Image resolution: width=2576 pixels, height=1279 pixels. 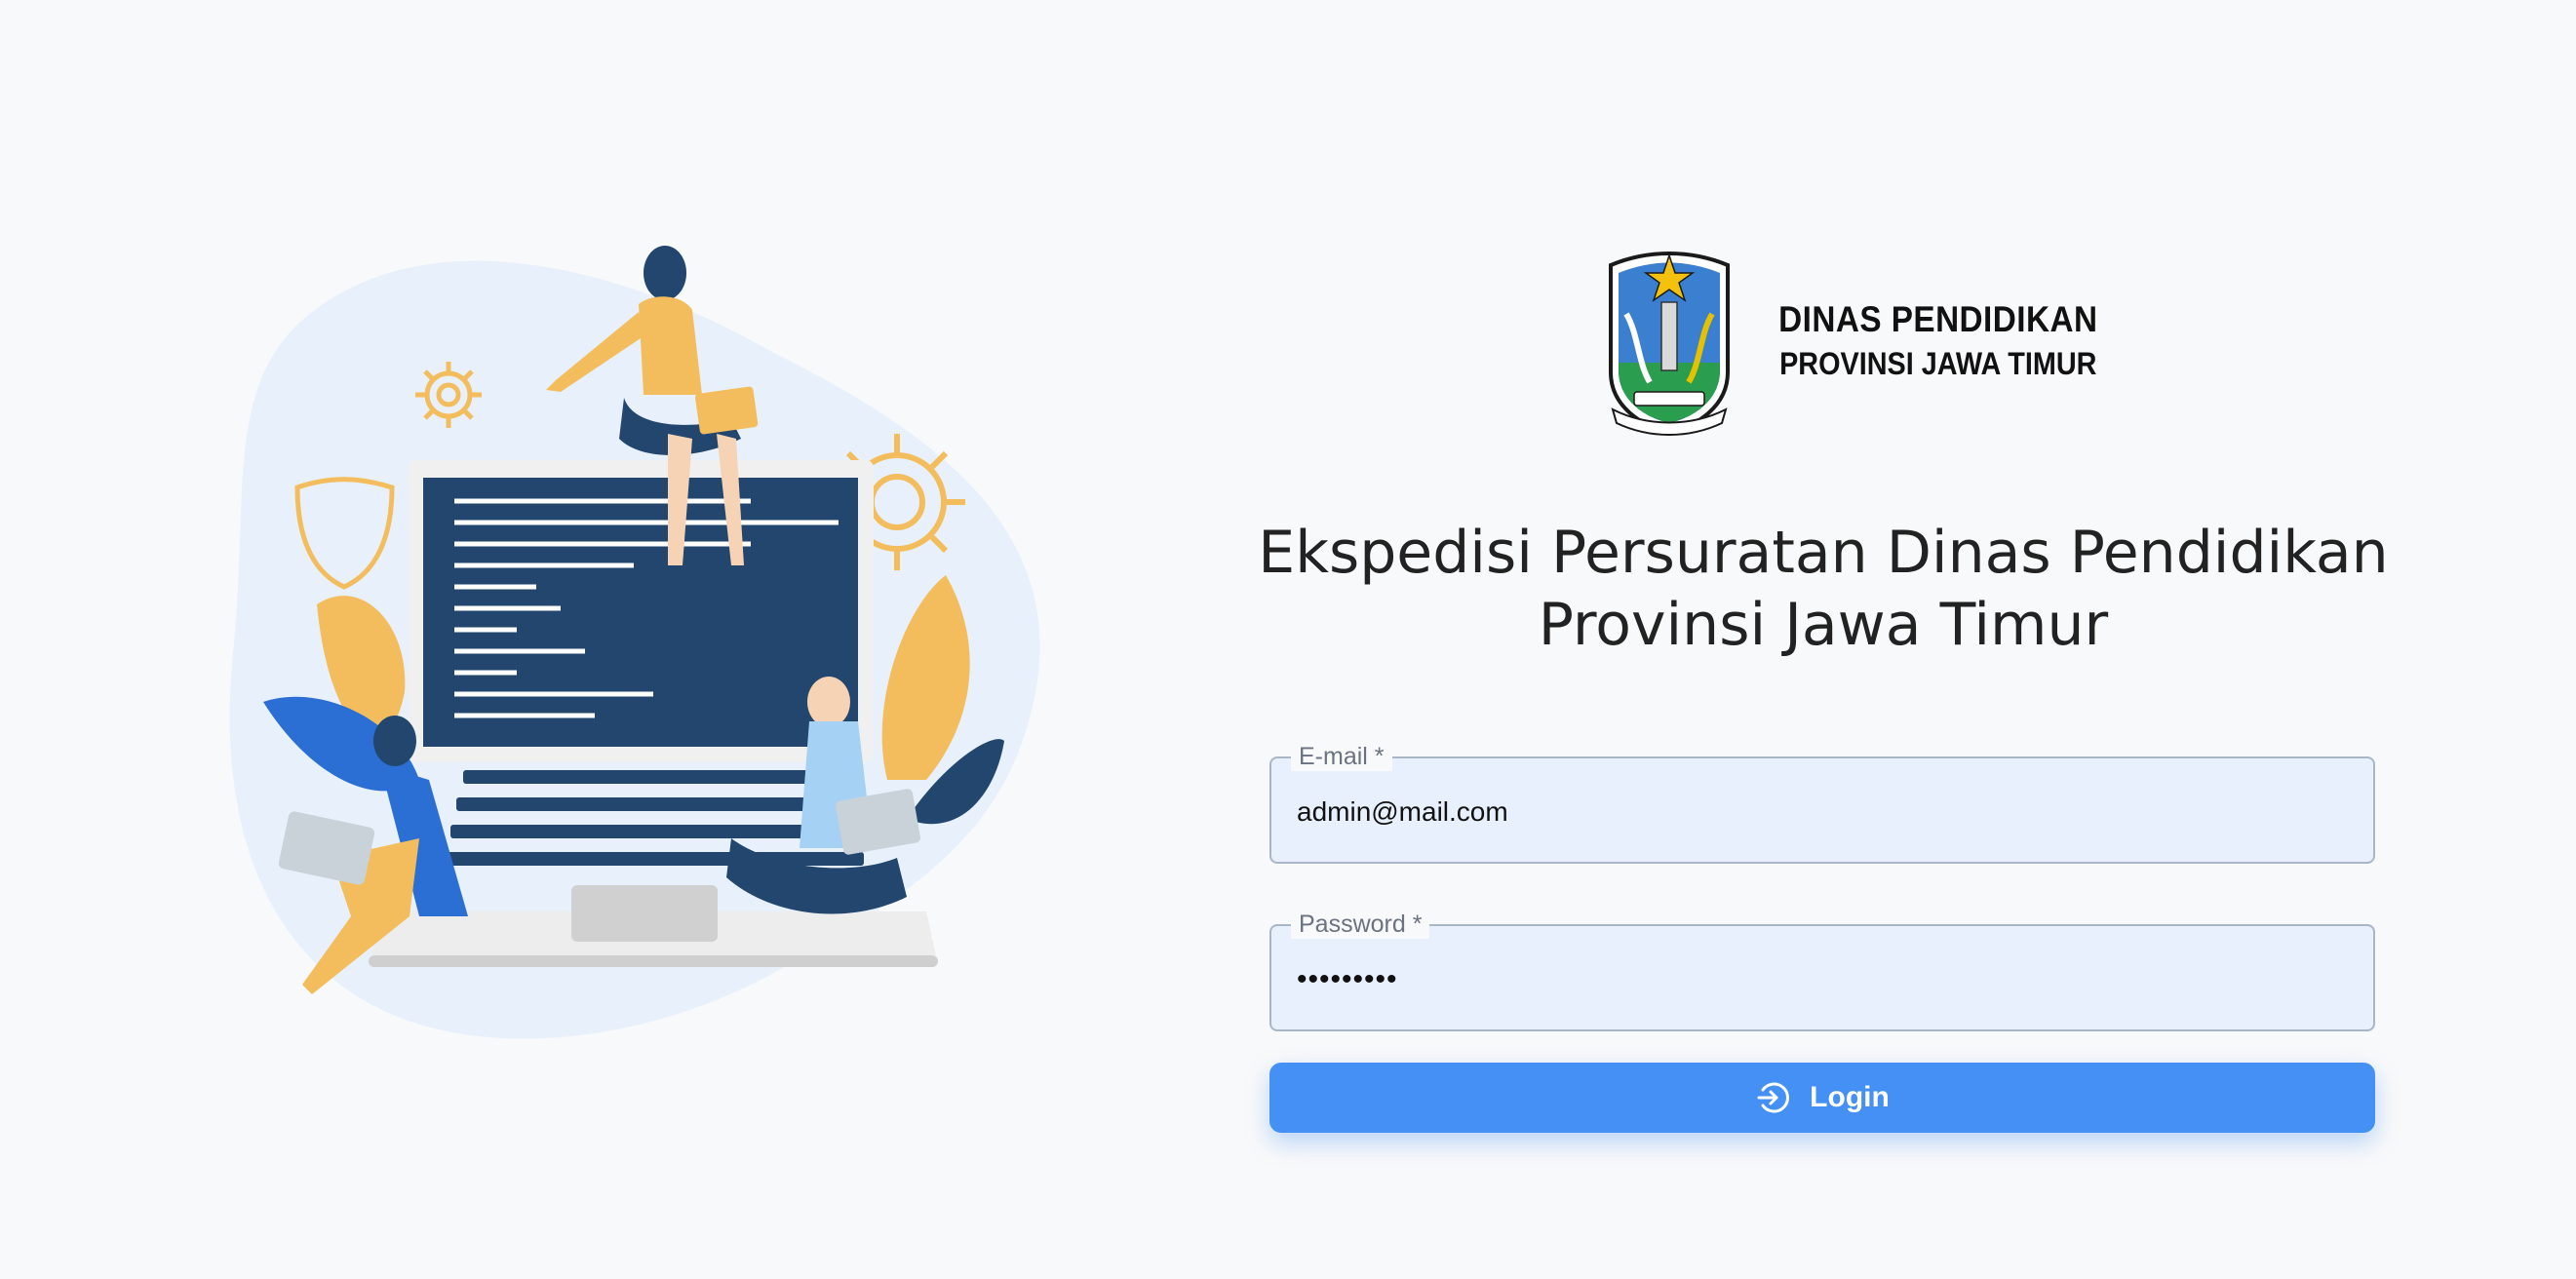 What do you see at coordinates (1818, 979) in the screenshot?
I see `password-input` at bounding box center [1818, 979].